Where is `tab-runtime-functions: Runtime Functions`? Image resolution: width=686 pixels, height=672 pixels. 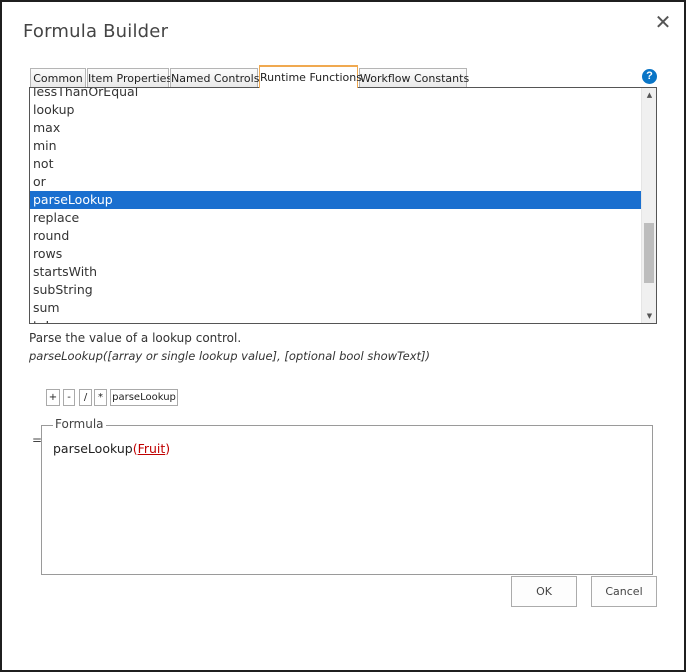 tab-runtime-functions: Runtime Functions is located at coordinates (310, 76).